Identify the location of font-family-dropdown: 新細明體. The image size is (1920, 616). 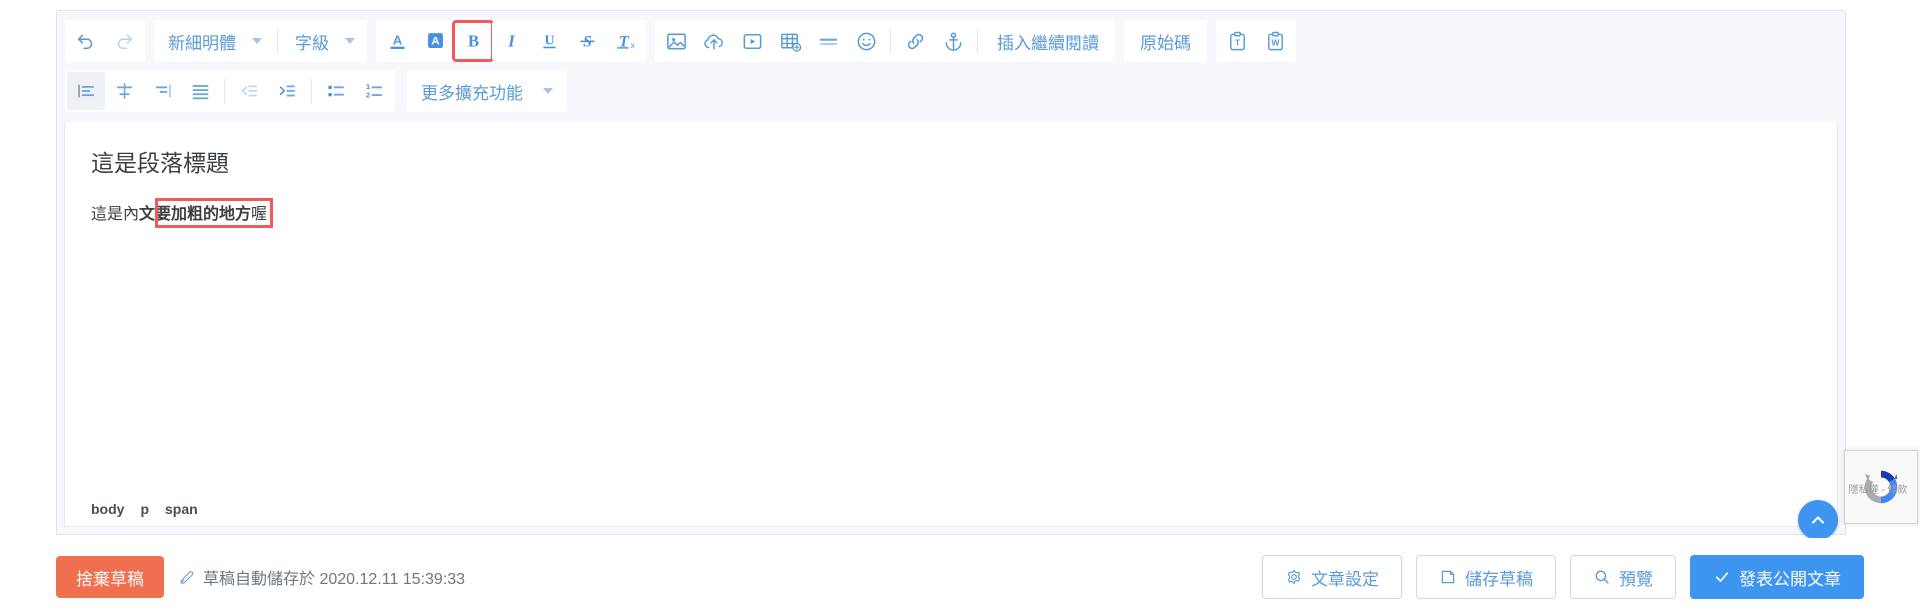
(214, 41).